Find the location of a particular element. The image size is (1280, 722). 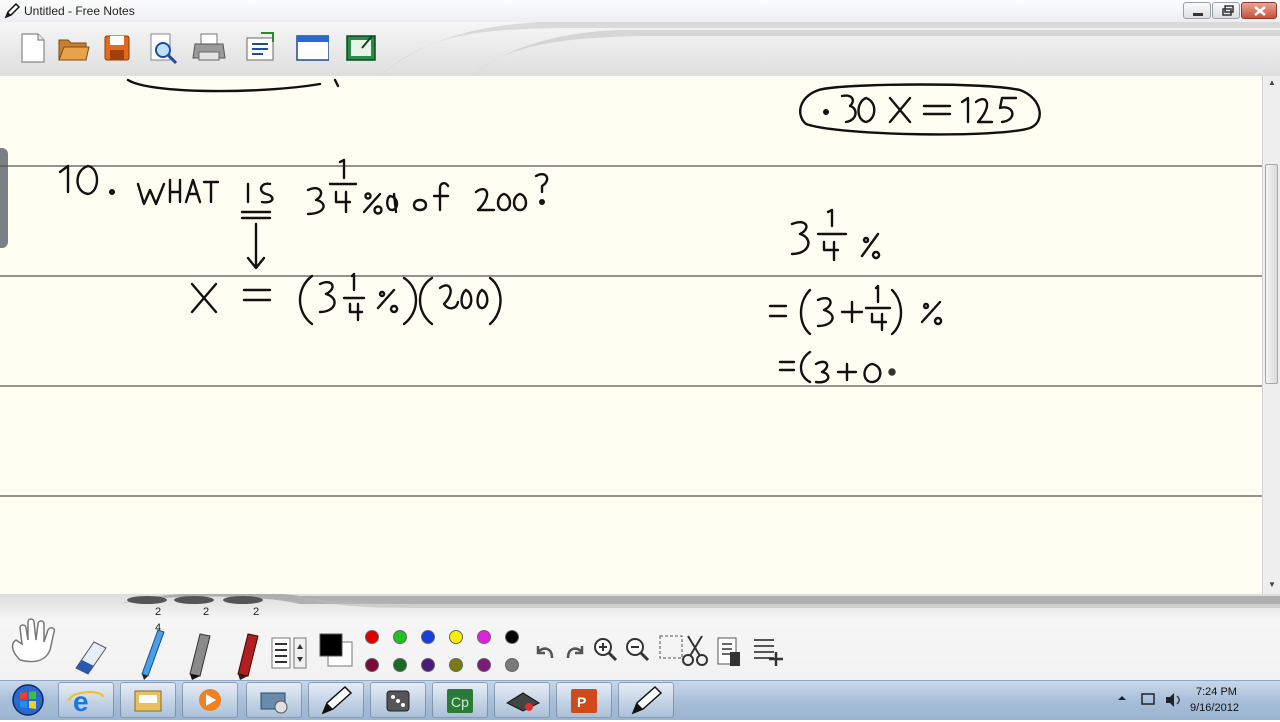

pencil-icon is located at coordinates (150, 652).